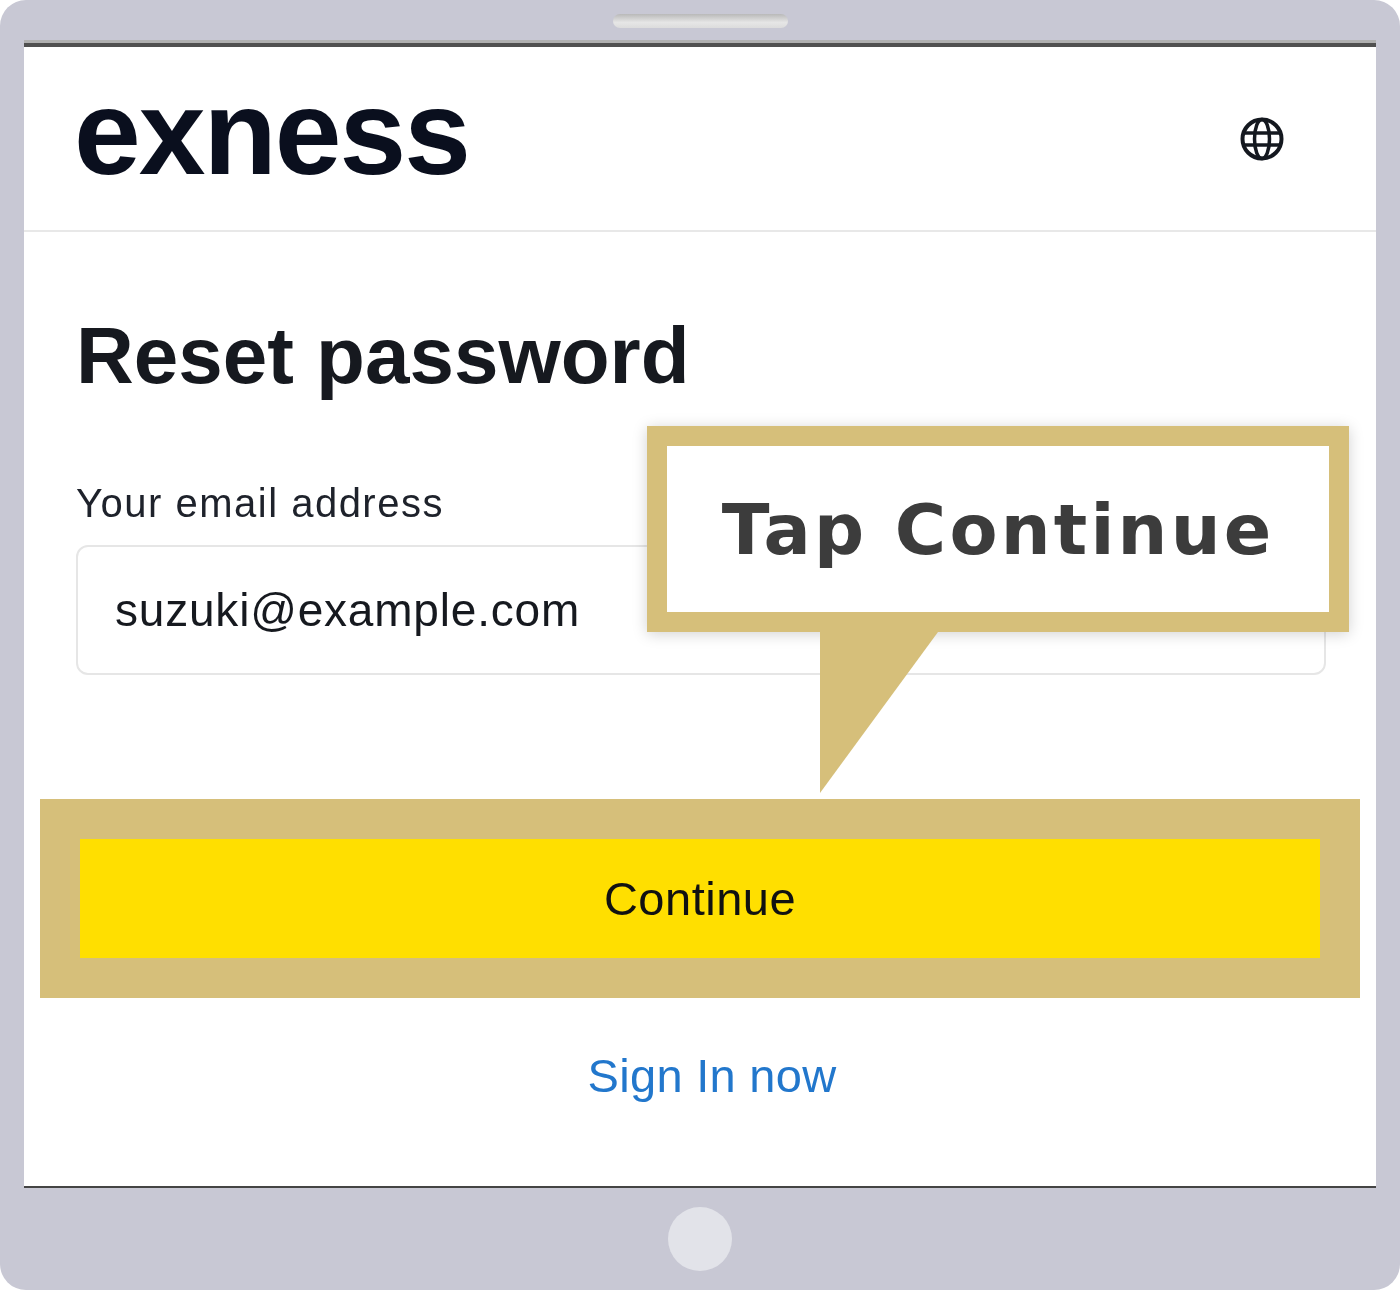 The height and width of the screenshot is (1290, 1400). Describe the element at coordinates (998, 530) in the screenshot. I see `tooltip-text: Tap Continue` at that location.